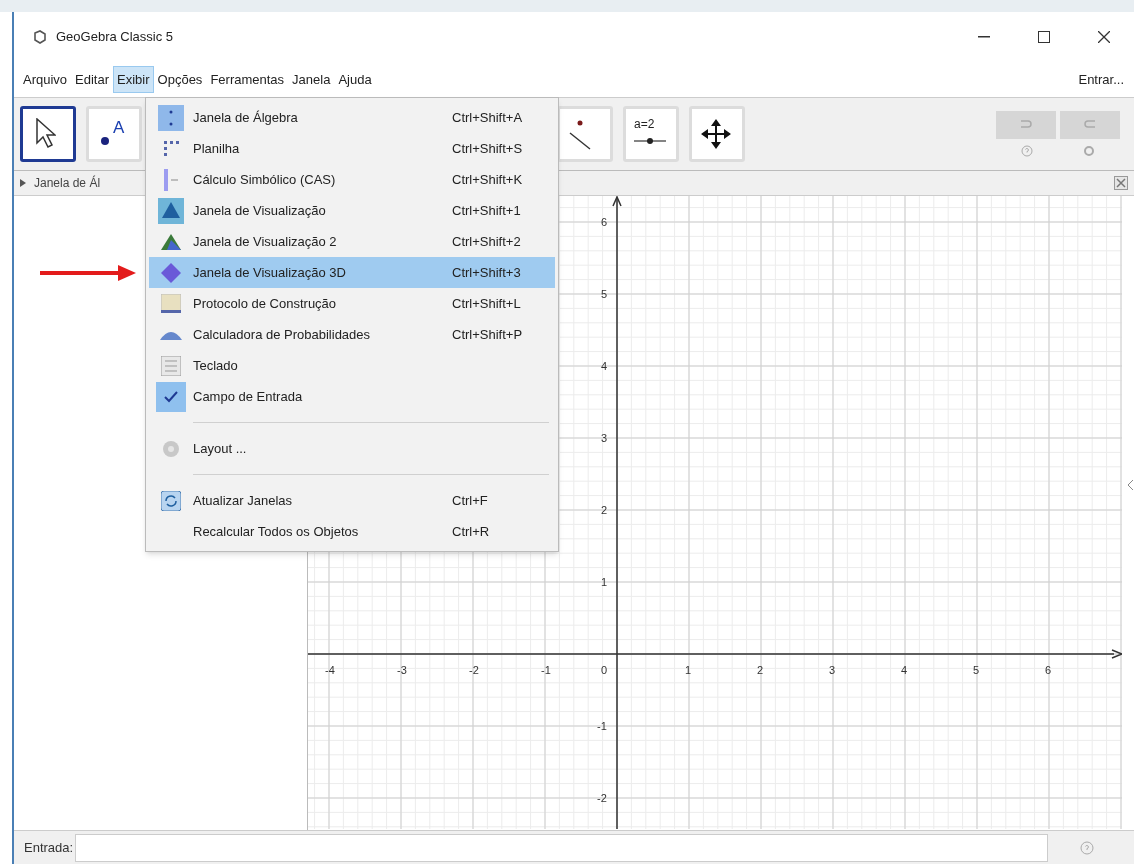 The width and height of the screenshot is (1134, 864). Describe the element at coordinates (243, 500) in the screenshot. I see `menu-option-label: Atualizar Janelas` at that location.